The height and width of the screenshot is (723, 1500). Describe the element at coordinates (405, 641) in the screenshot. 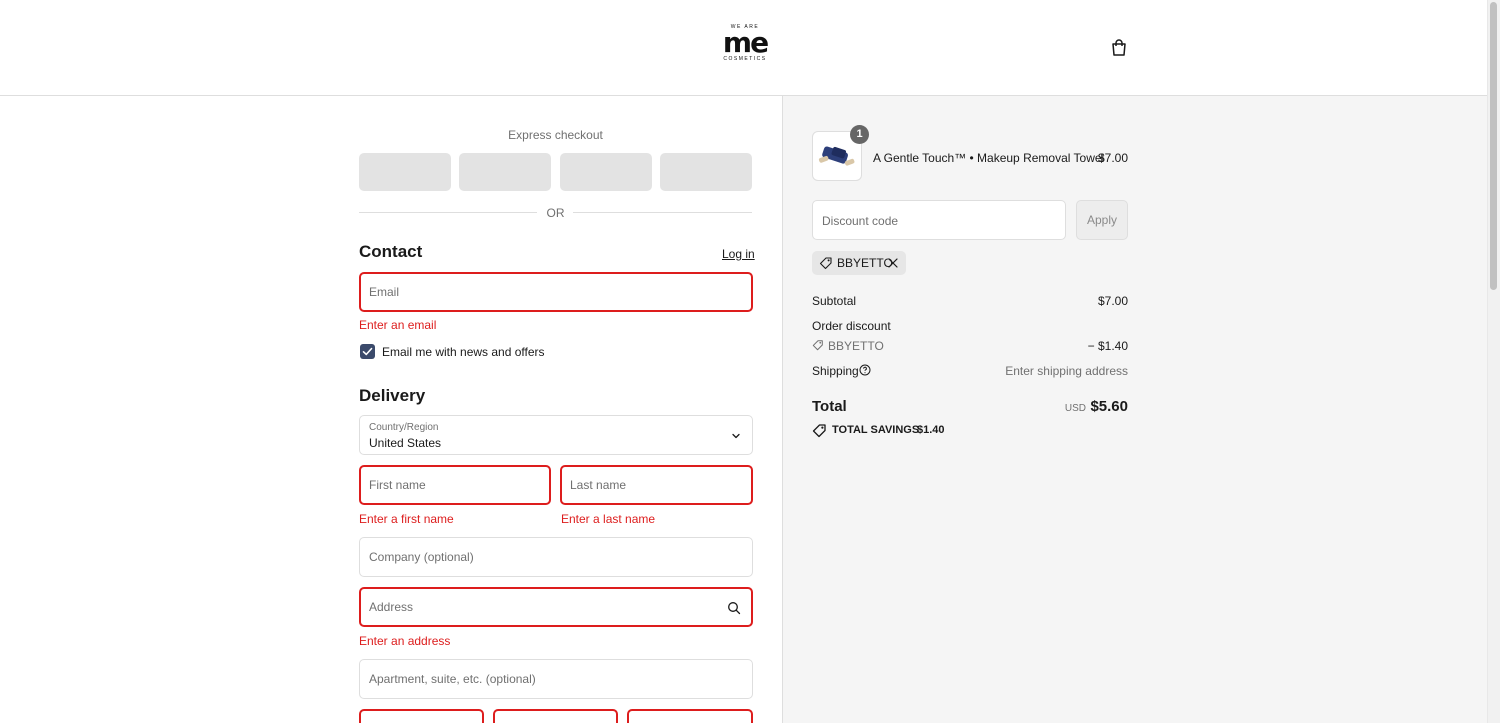

I see `address-error: Enter an address` at that location.